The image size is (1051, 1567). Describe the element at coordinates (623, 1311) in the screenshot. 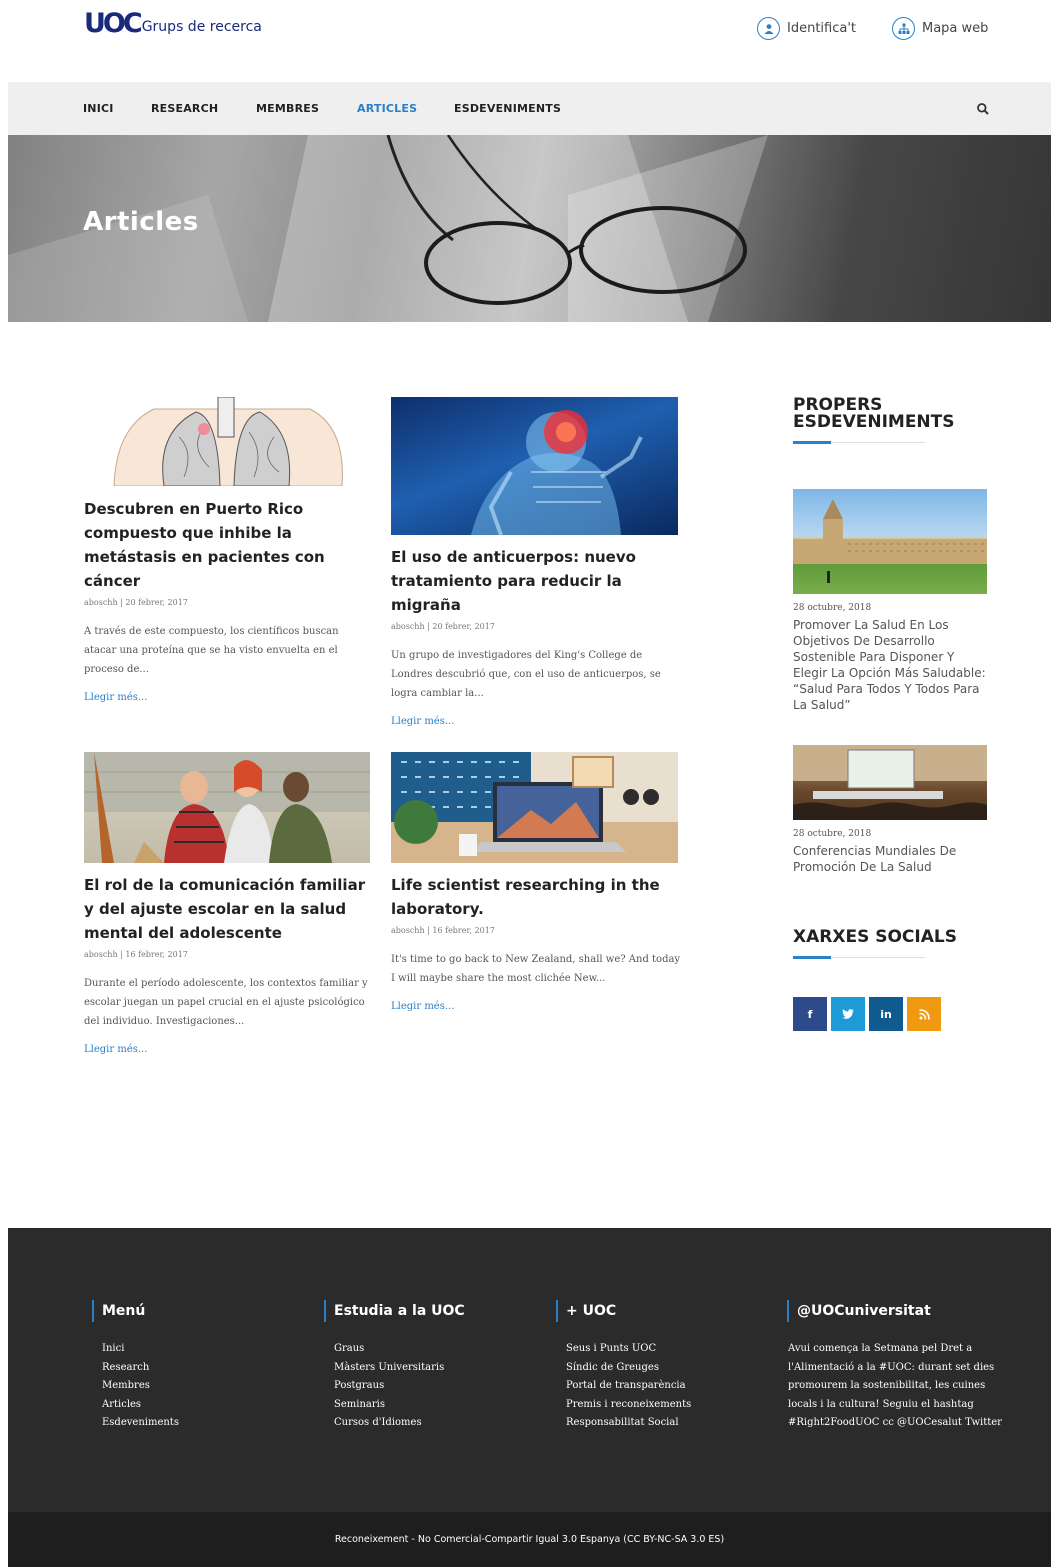

I see `footer-heading: + UOC` at that location.